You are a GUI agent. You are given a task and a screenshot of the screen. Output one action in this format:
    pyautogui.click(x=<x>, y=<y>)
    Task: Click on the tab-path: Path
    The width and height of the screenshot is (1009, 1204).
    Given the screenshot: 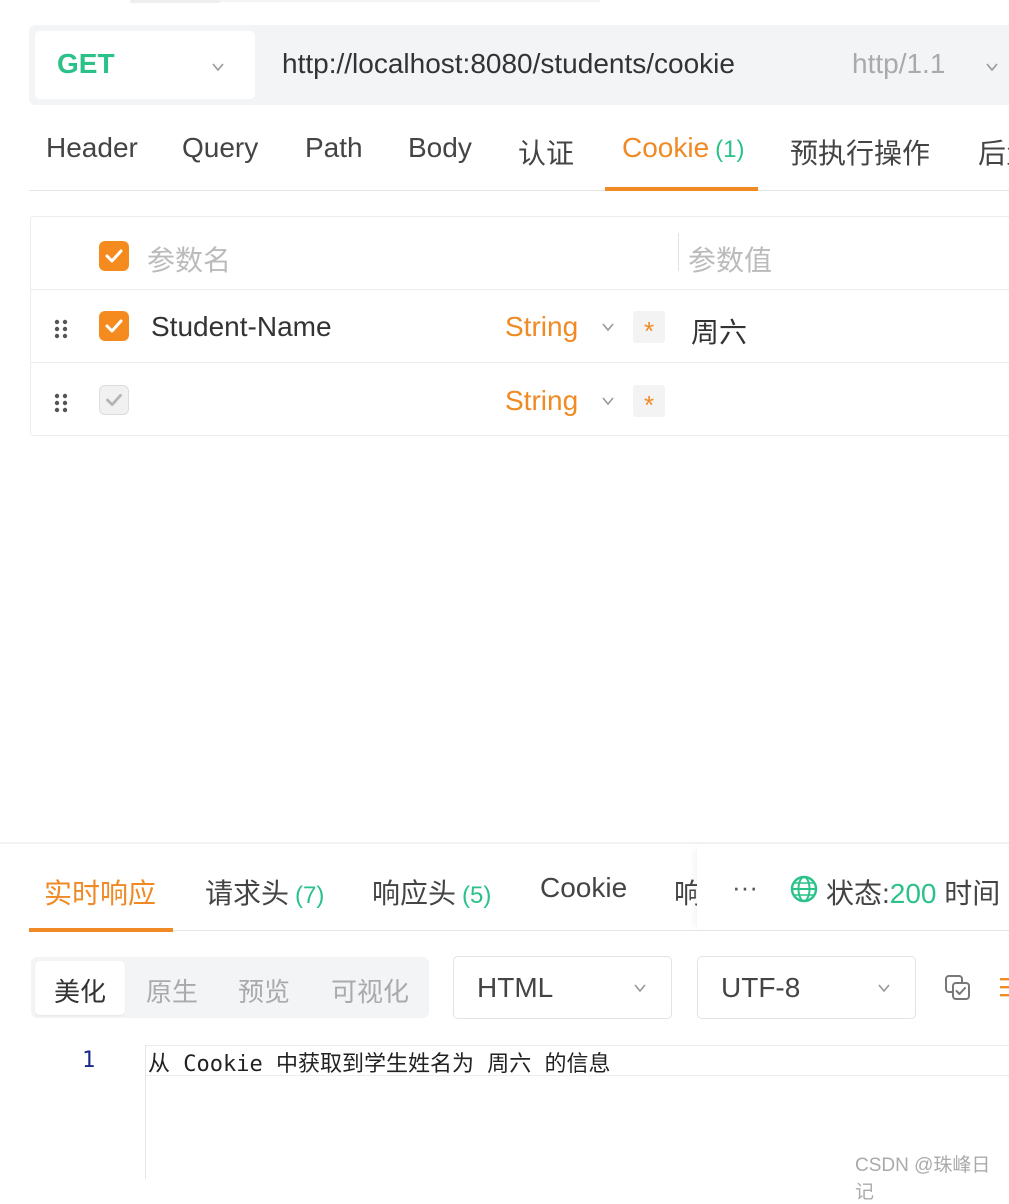 What is the action you would take?
    pyautogui.click(x=334, y=148)
    